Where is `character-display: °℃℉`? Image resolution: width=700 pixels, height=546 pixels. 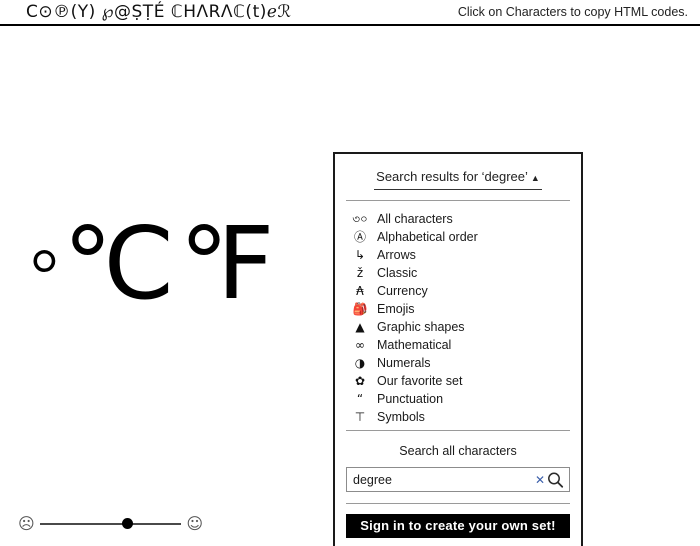 character-display: °℃℉ is located at coordinates (195, 265).